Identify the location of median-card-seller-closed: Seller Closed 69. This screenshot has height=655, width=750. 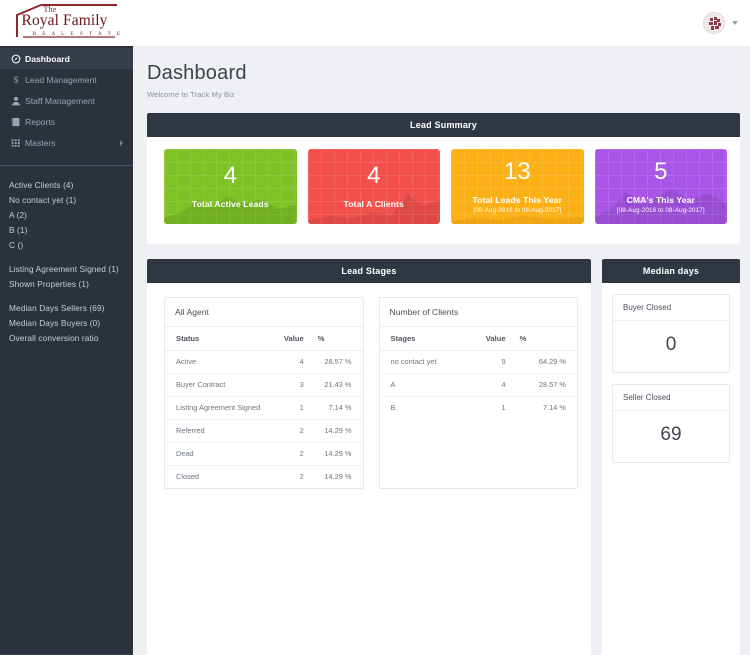
(671, 423).